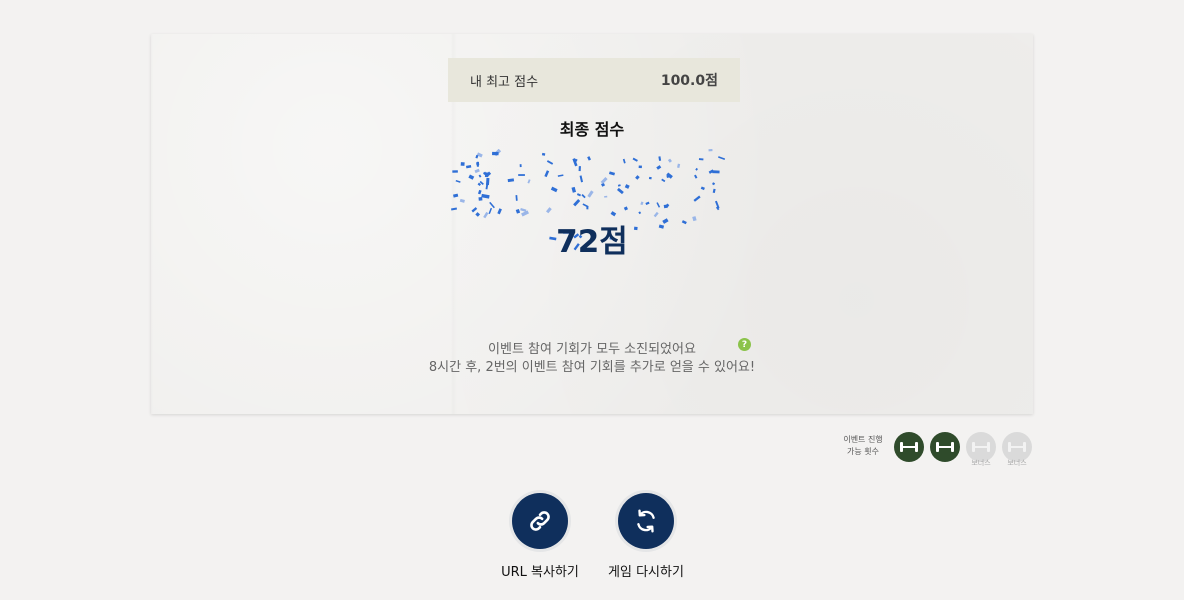 Image resolution: width=1184 pixels, height=600 pixels. I want to click on best-score-value: 100.0점, so click(689, 81).